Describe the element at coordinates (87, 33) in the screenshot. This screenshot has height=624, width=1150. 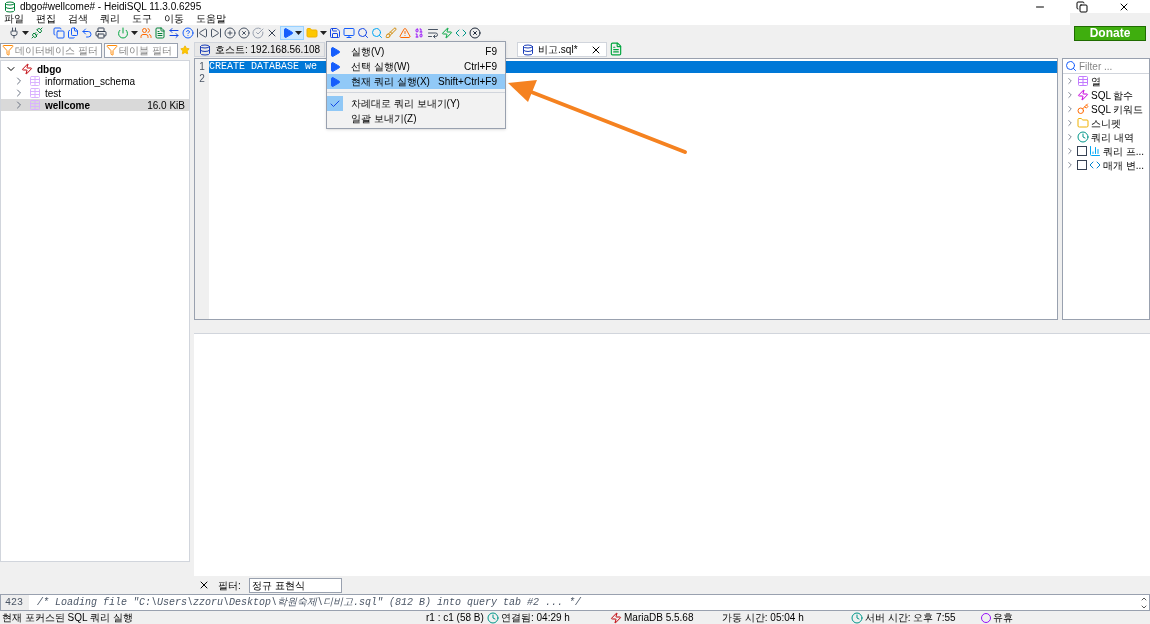
I see `undo-icon` at that location.